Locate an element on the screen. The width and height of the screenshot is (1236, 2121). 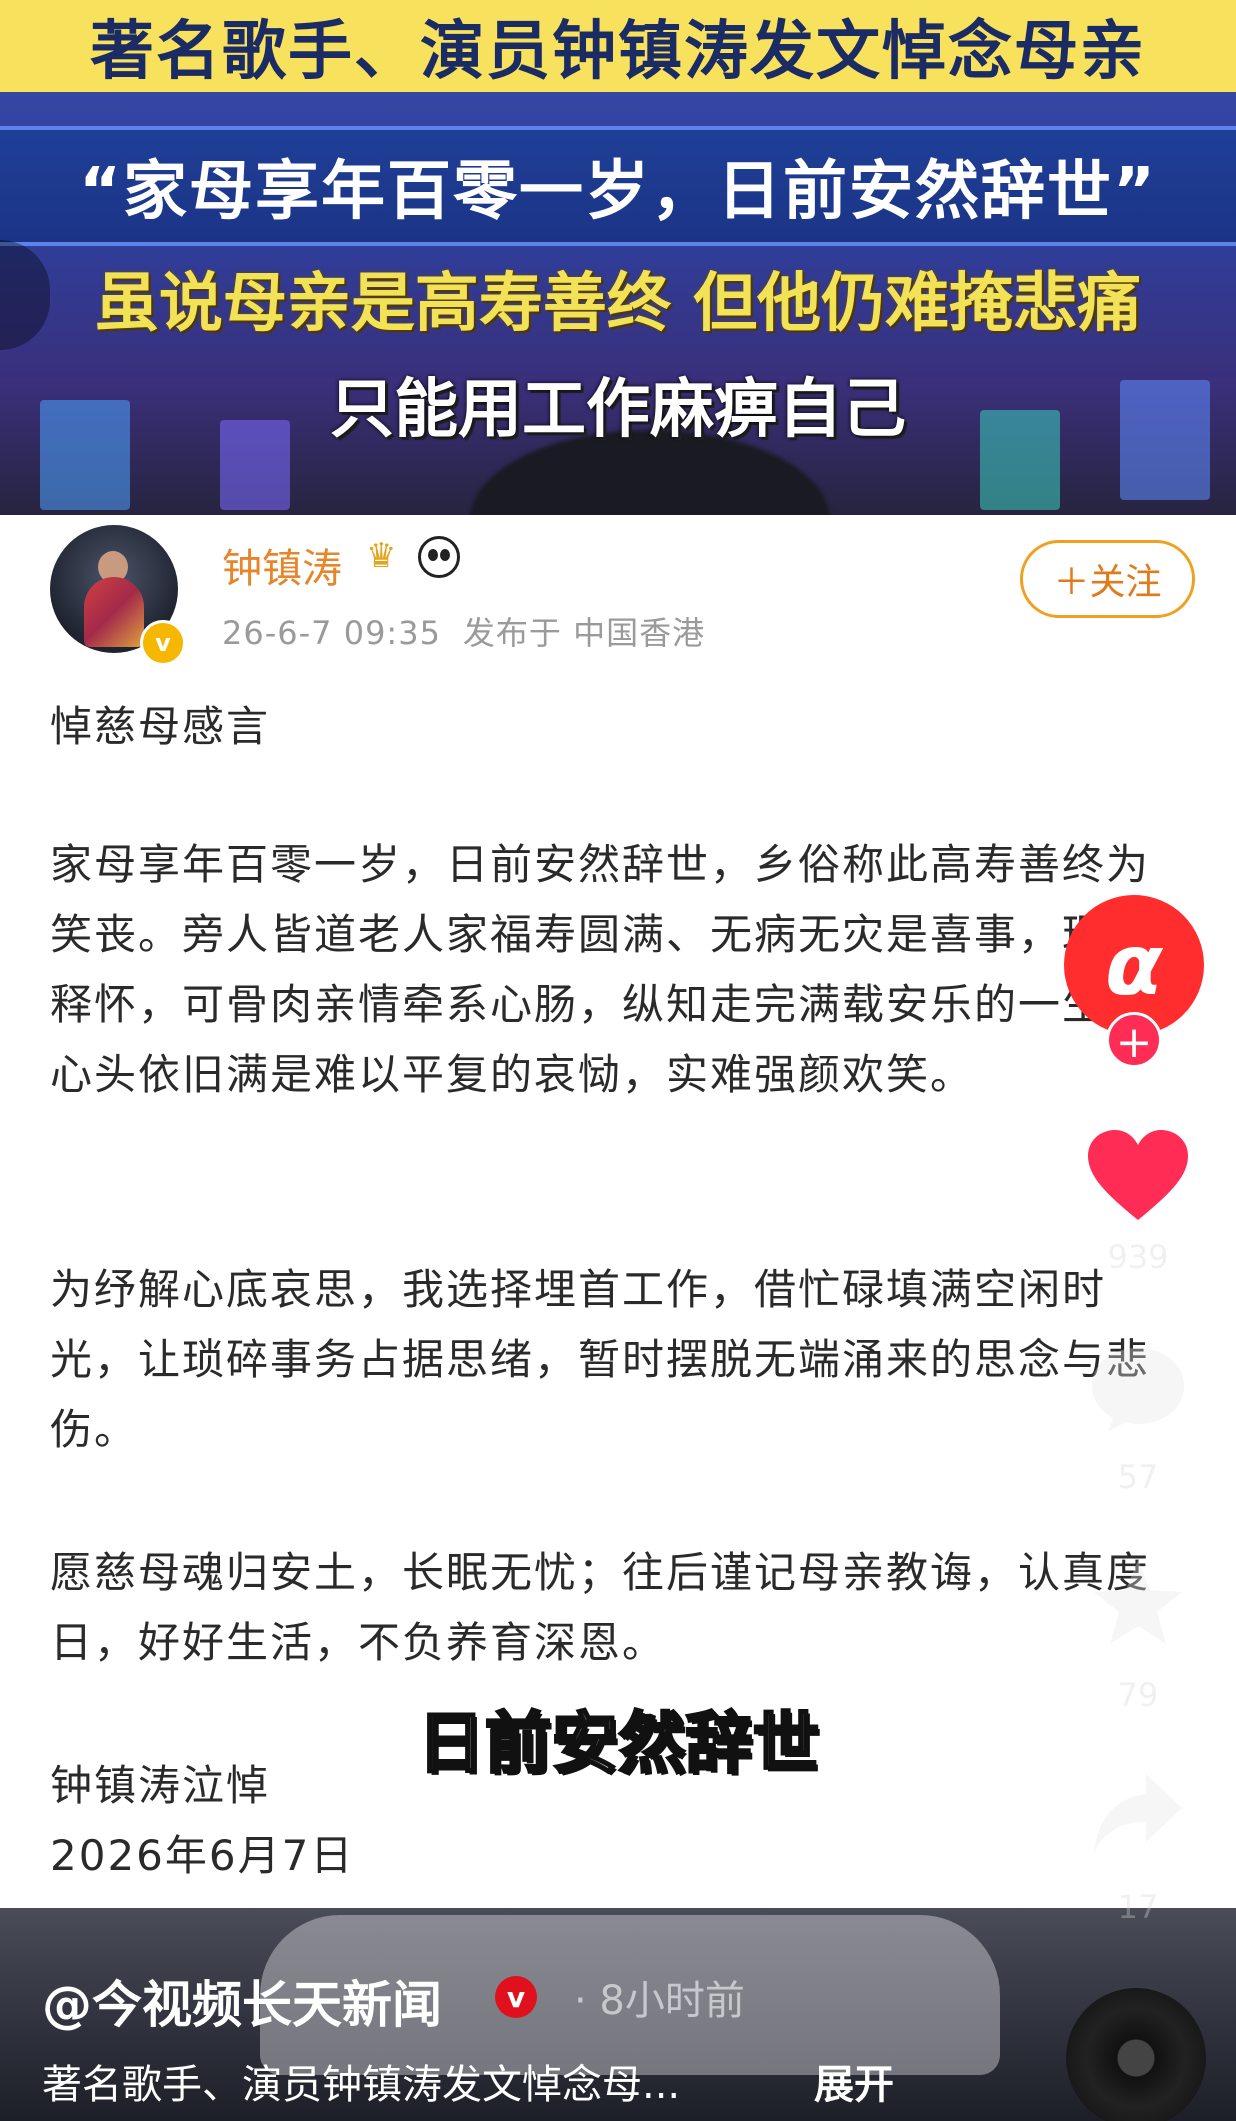
time-ago: · 8小时前 is located at coordinates (659, 2001).